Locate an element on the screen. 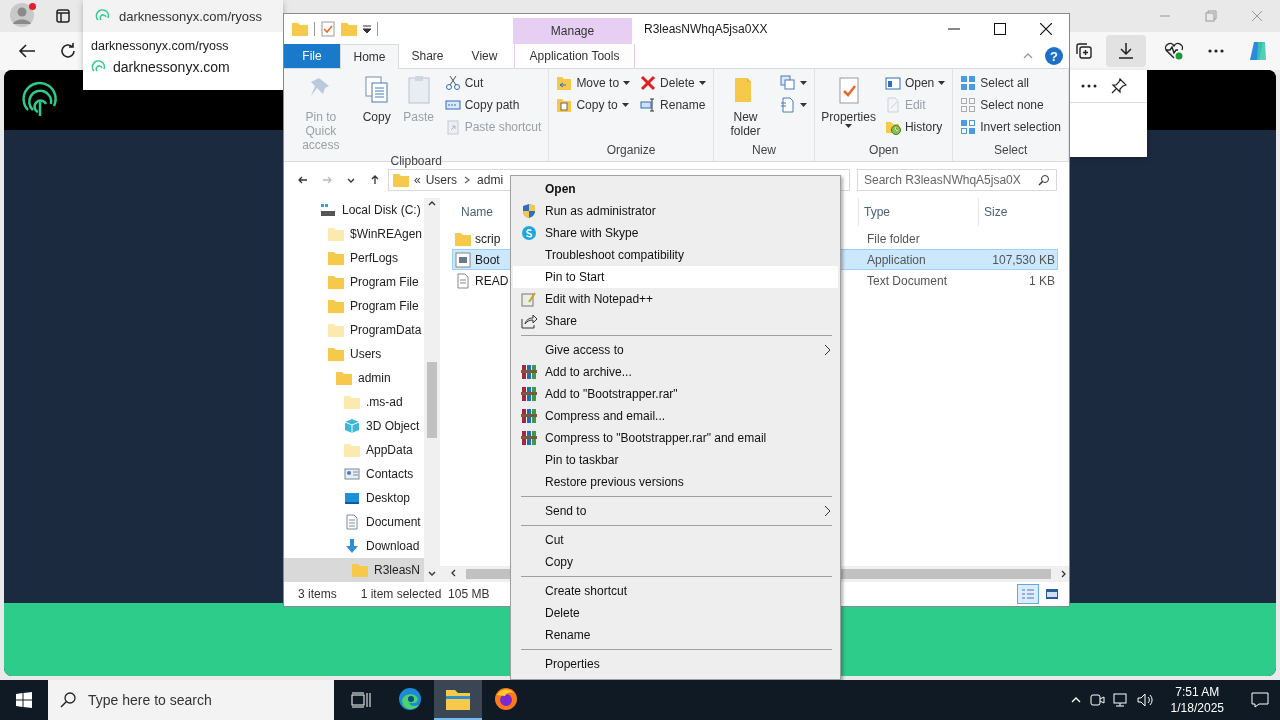  file-name: READ is located at coordinates (492, 280).